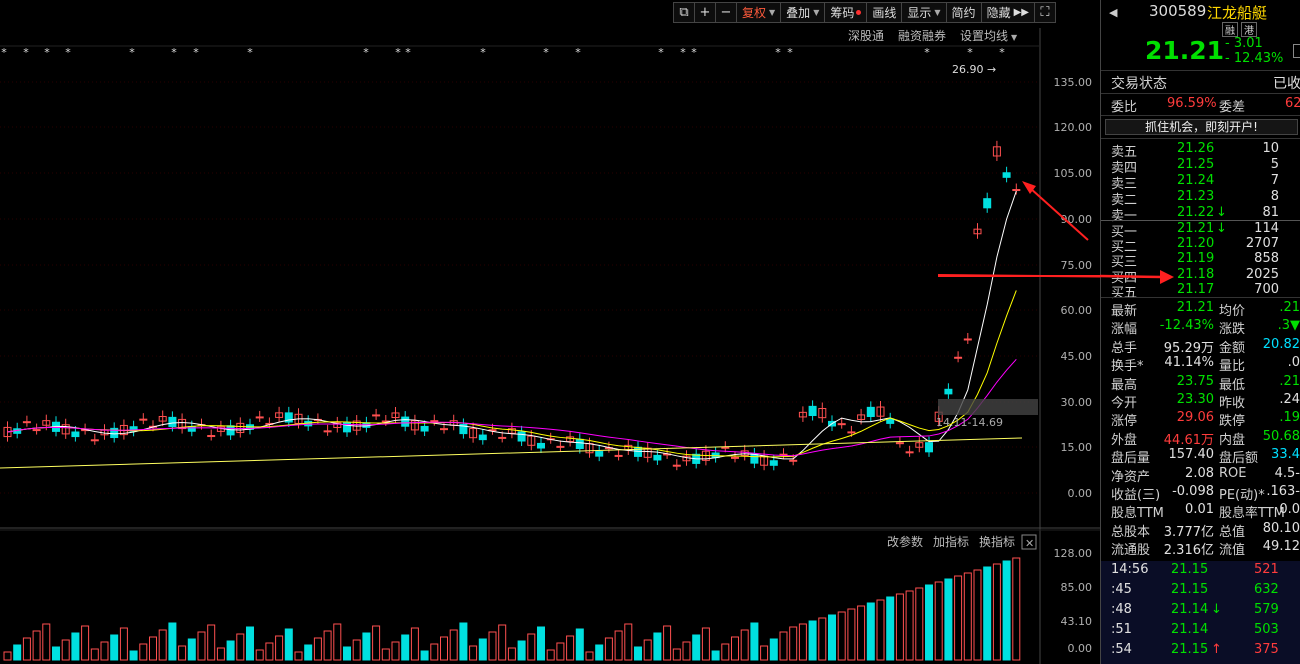  I want to click on order-book-arrow-overlay, so click(1137, 277).